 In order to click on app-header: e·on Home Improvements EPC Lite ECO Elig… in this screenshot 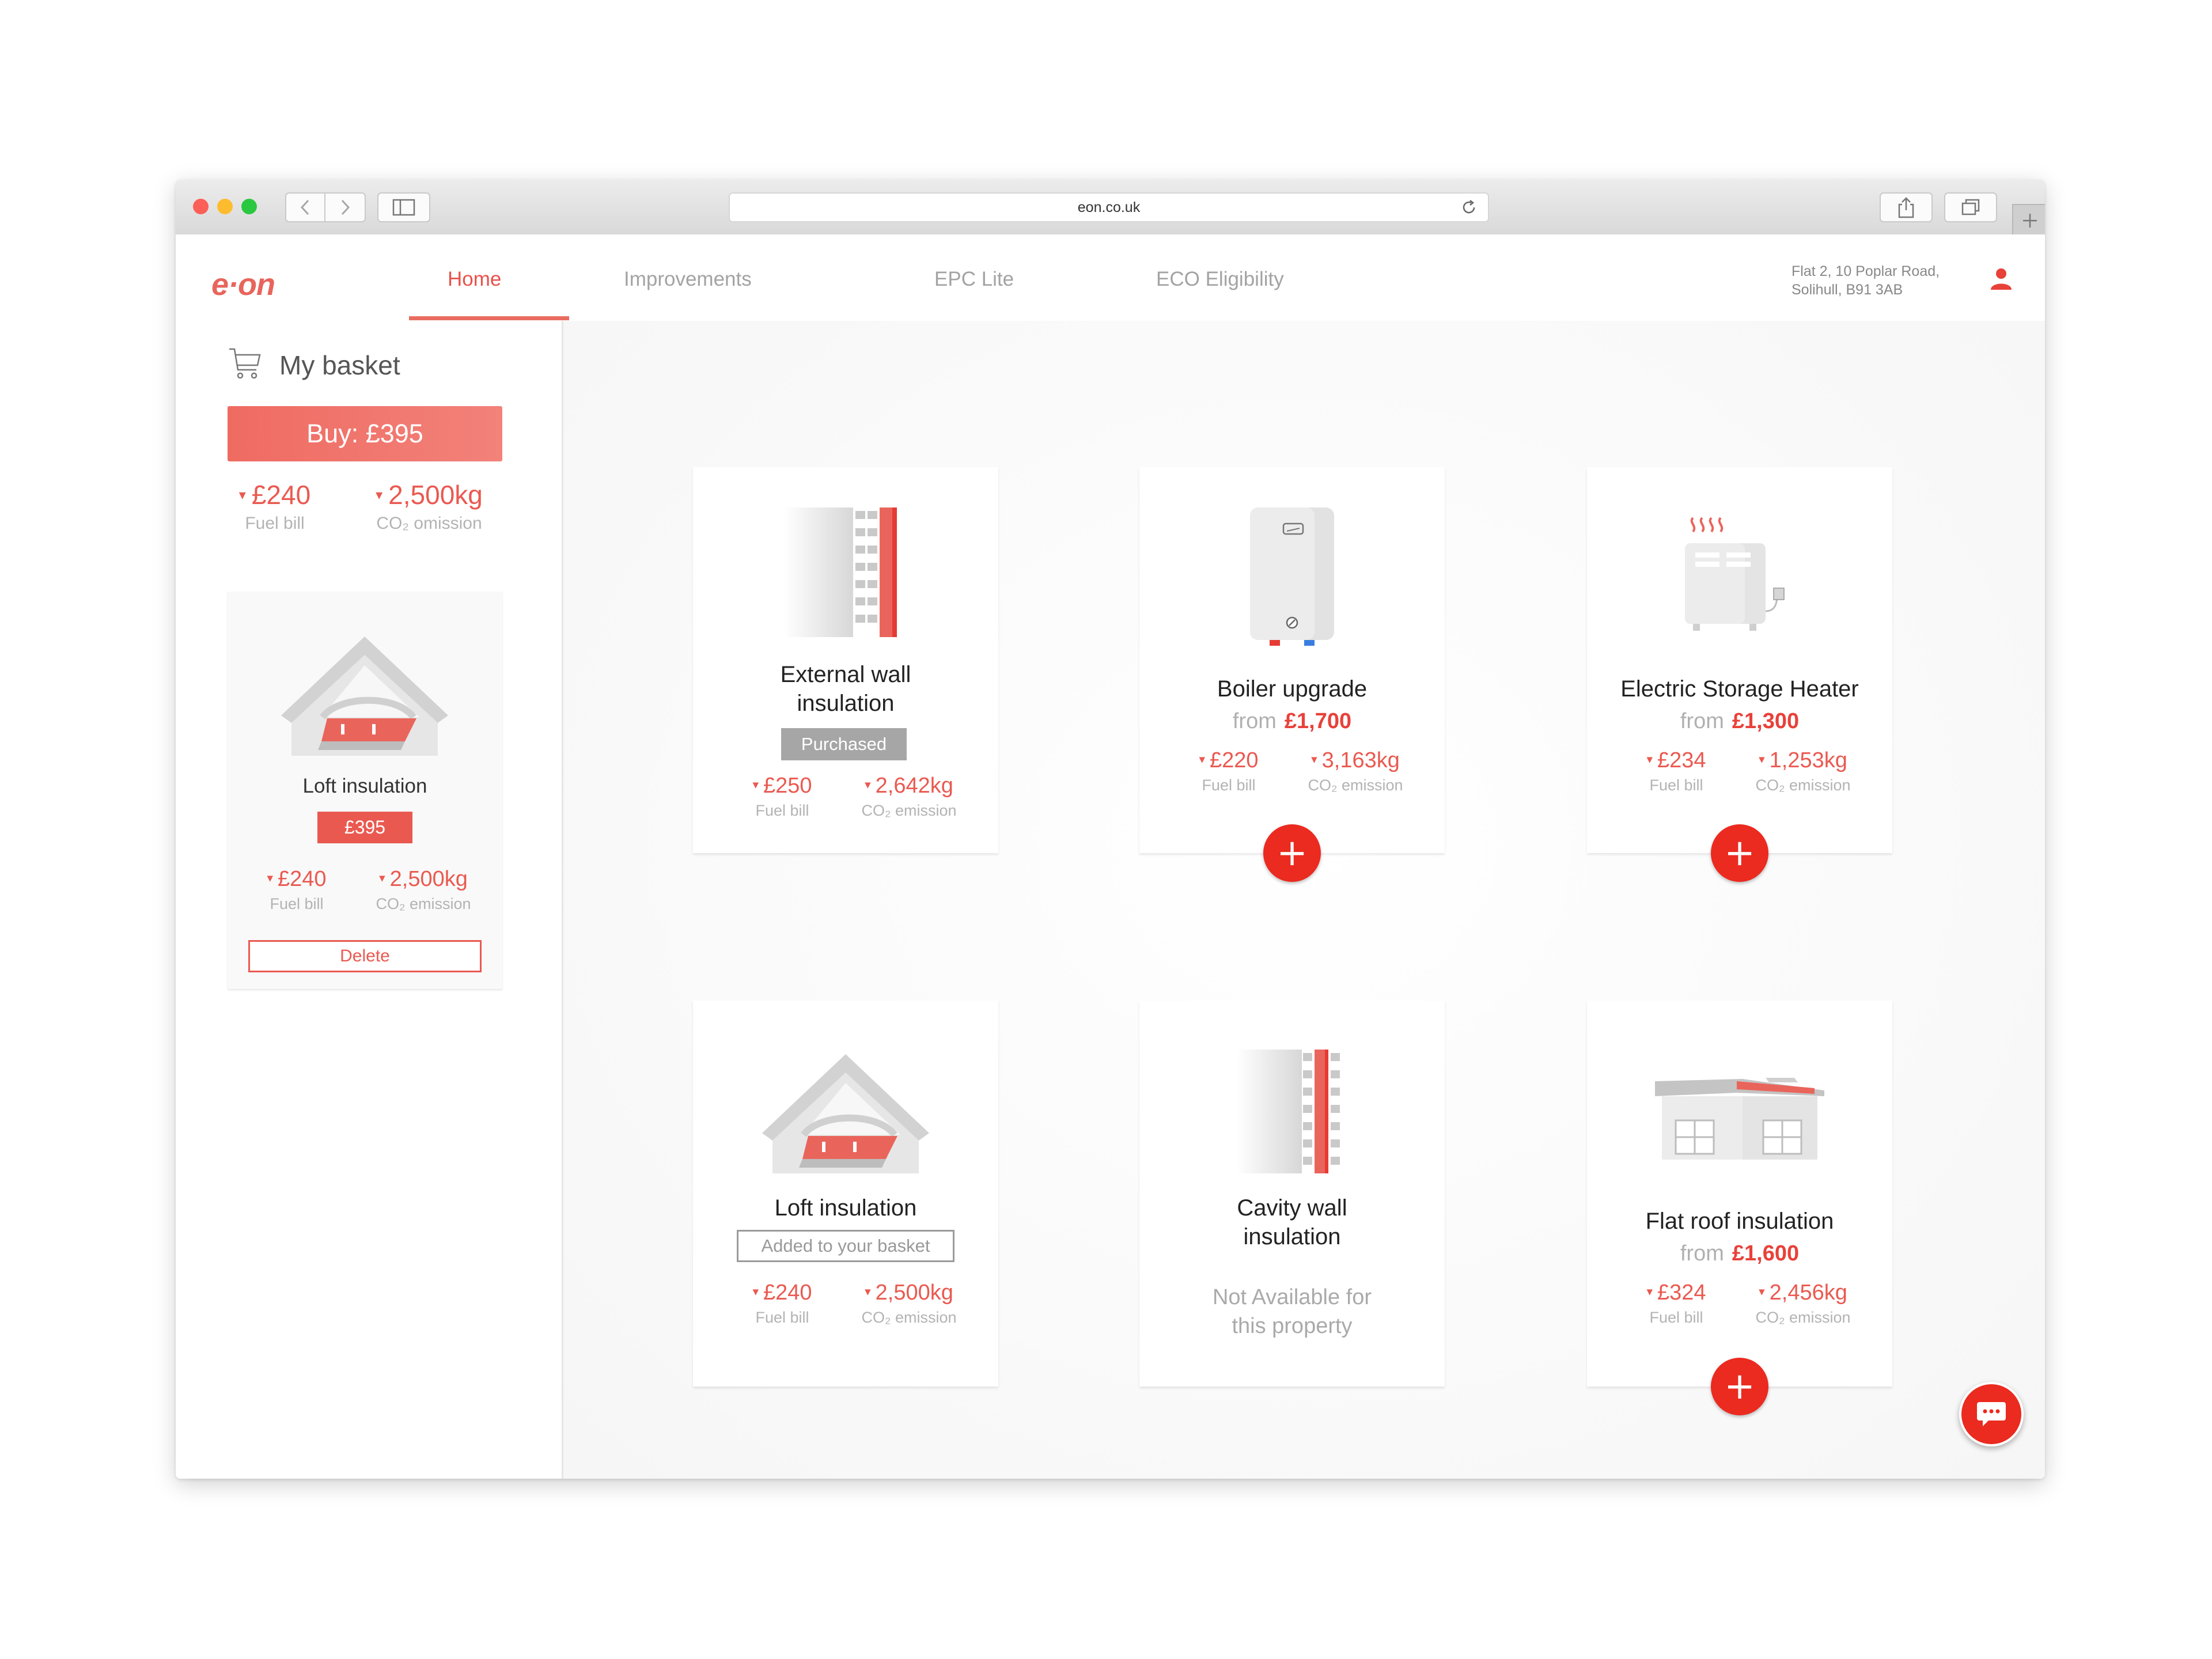, I will do `click(1110, 278)`.